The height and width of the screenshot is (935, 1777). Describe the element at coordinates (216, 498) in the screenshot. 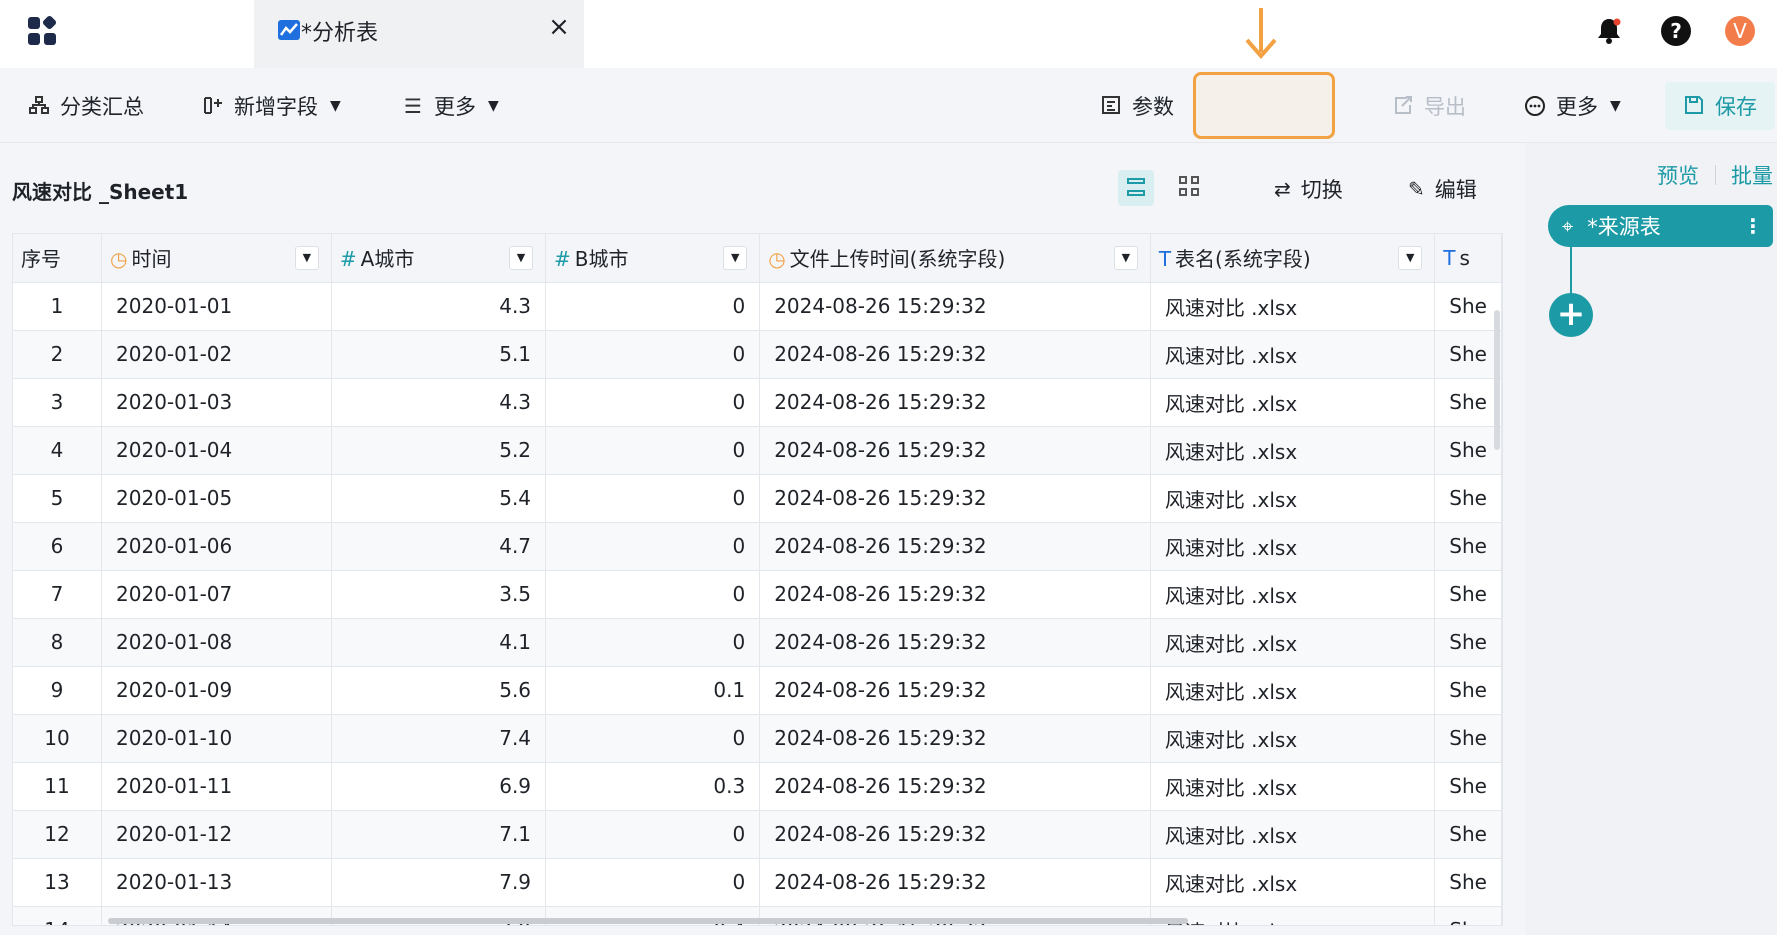

I see `table-cell: 2020-01-05` at that location.